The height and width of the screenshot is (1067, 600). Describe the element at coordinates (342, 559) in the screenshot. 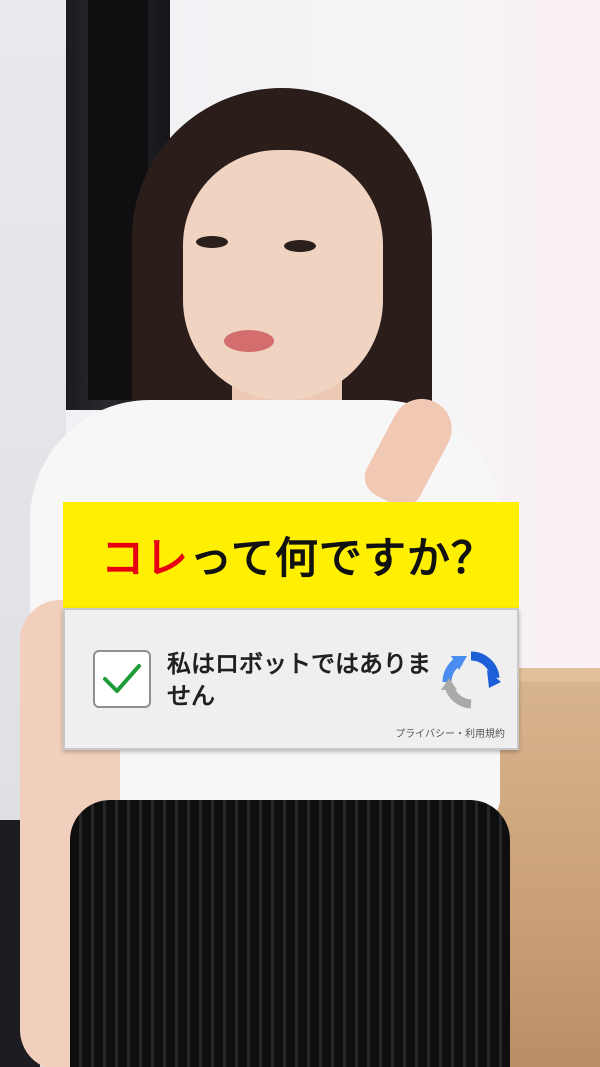

I see `caption-rest-text: って何ですか？` at that location.